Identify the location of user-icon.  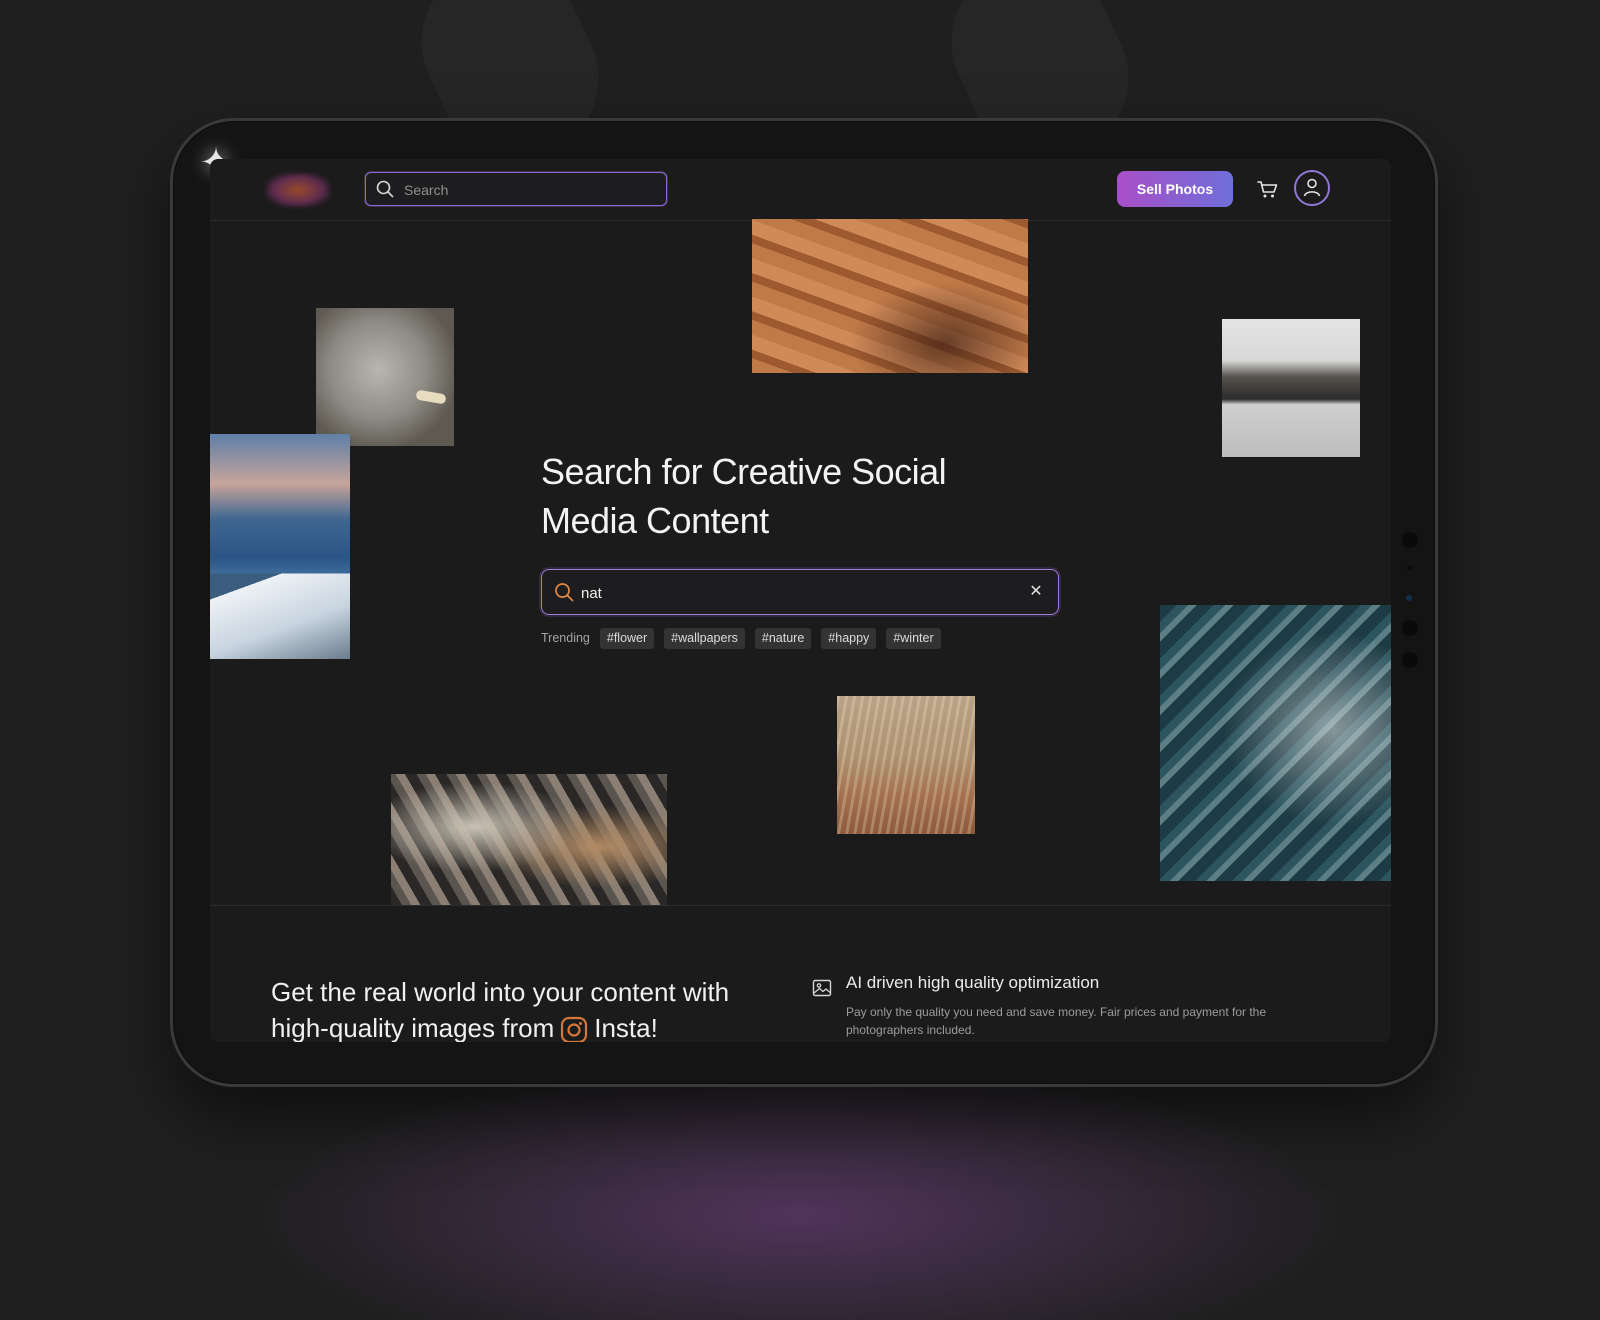
(1312, 187).